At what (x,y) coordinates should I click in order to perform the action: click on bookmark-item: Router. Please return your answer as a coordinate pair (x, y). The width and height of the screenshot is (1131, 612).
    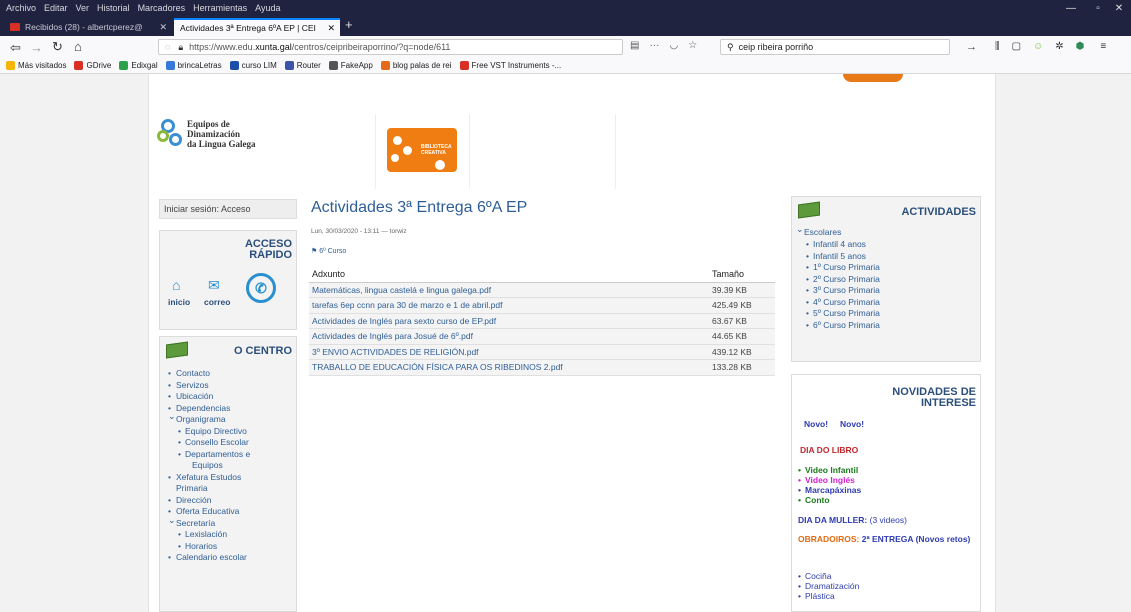
    Looking at the image, I should click on (302, 65).